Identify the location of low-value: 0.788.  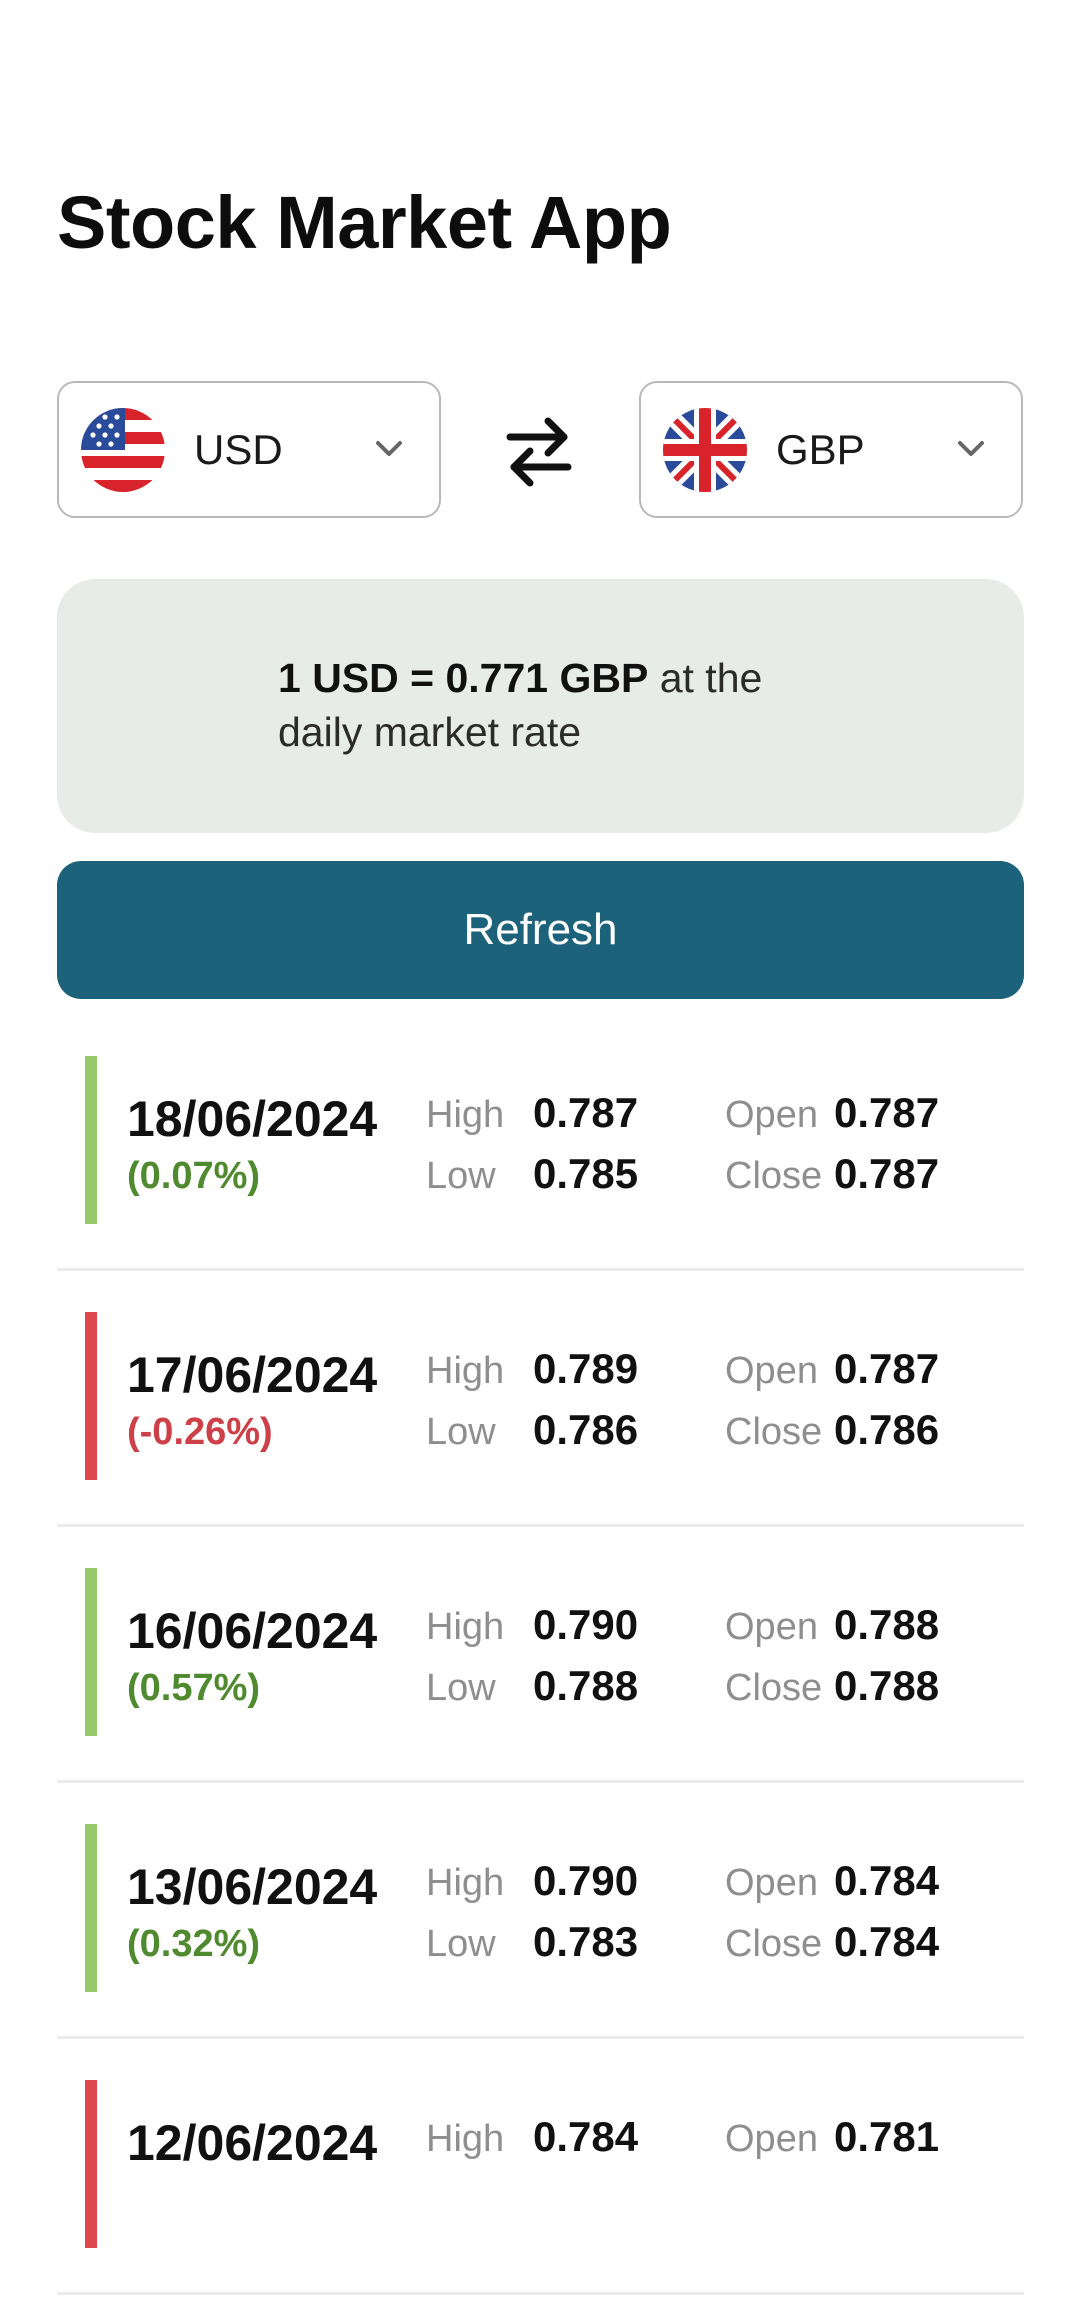
(586, 1685).